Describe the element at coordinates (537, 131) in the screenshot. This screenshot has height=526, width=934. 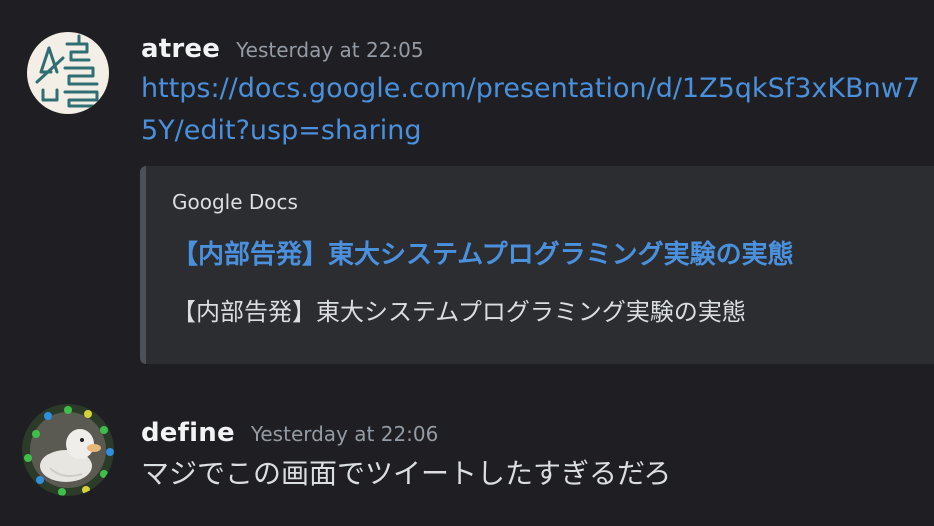
I see `link-line-2: 5Y/edit?usp=sharing` at that location.